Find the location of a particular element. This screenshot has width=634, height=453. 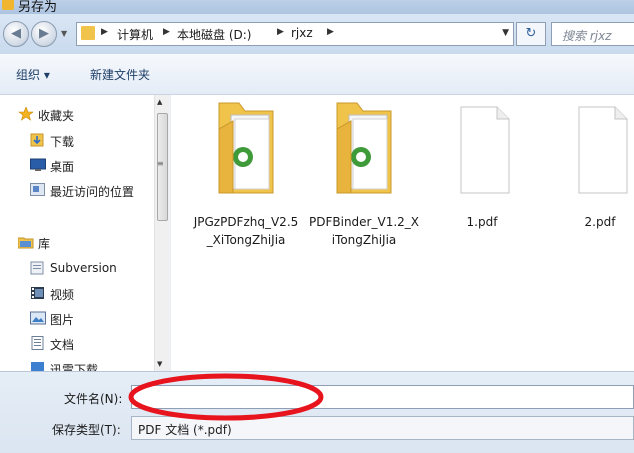

arrow-right-icon: ▶ is located at coordinates (44, 33).